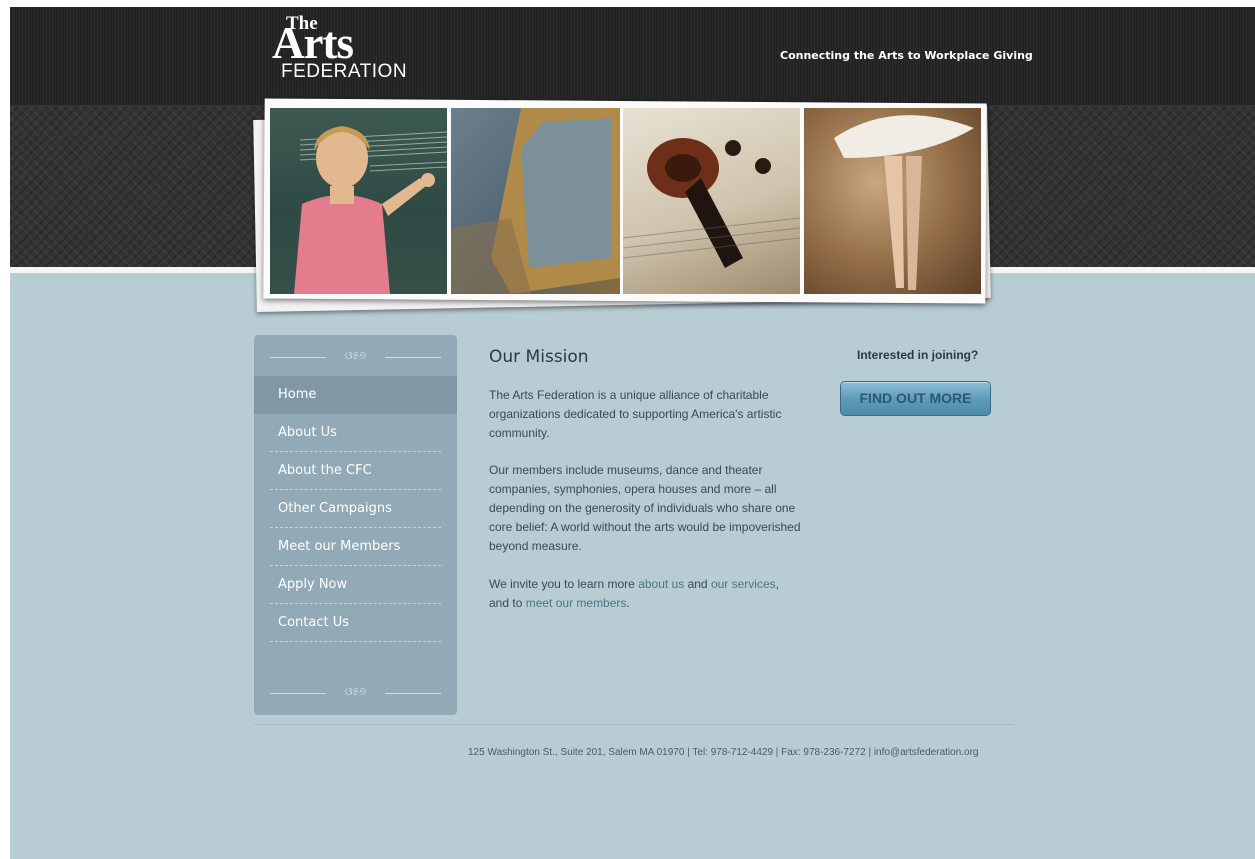 The width and height of the screenshot is (1255, 859). I want to click on sidebar-ornament-top: ଓ୫୭, so click(355, 356).